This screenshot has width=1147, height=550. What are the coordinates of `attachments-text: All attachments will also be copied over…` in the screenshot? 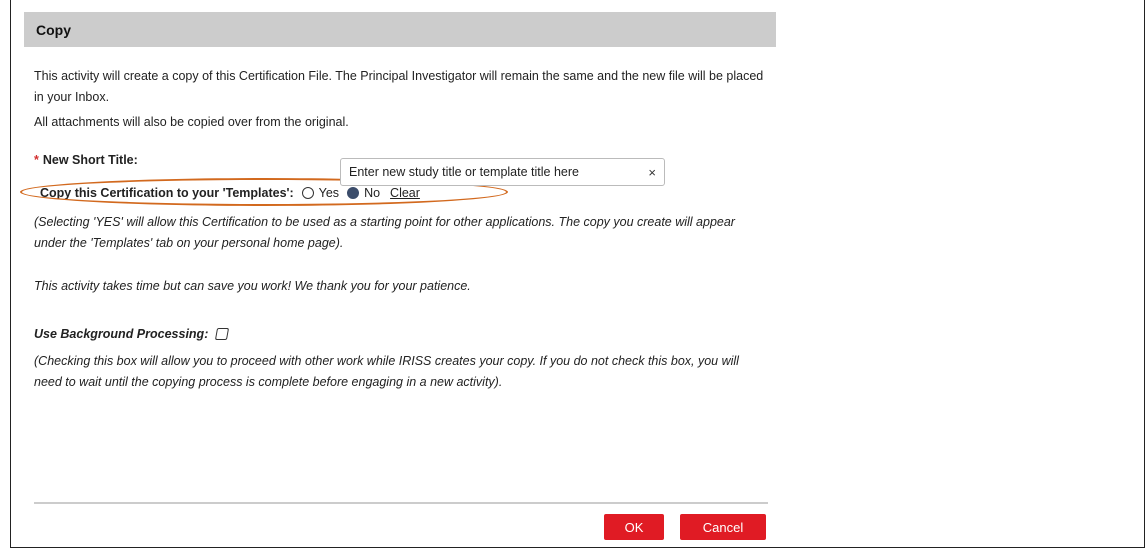 It's located at (191, 122).